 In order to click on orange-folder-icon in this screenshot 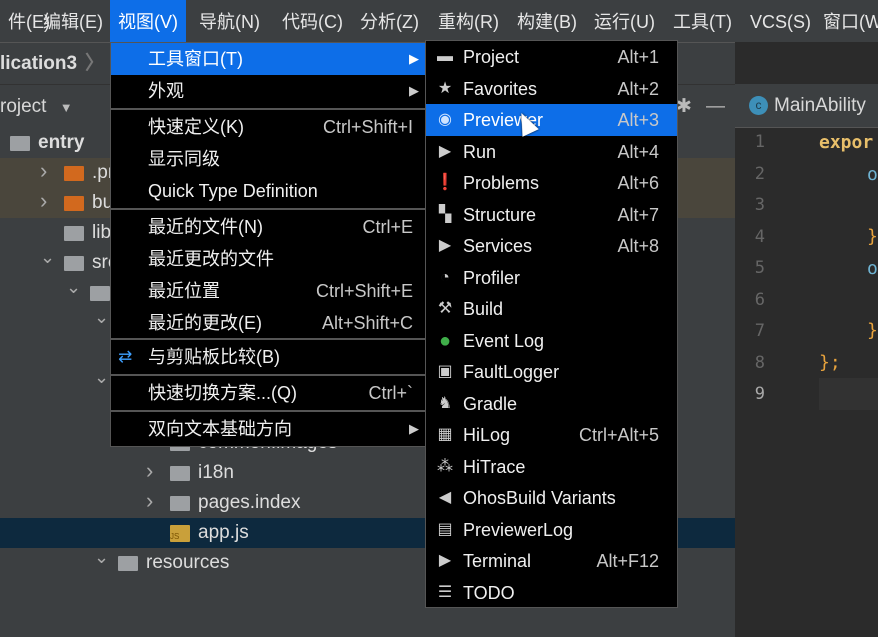, I will do `click(74, 173)`.